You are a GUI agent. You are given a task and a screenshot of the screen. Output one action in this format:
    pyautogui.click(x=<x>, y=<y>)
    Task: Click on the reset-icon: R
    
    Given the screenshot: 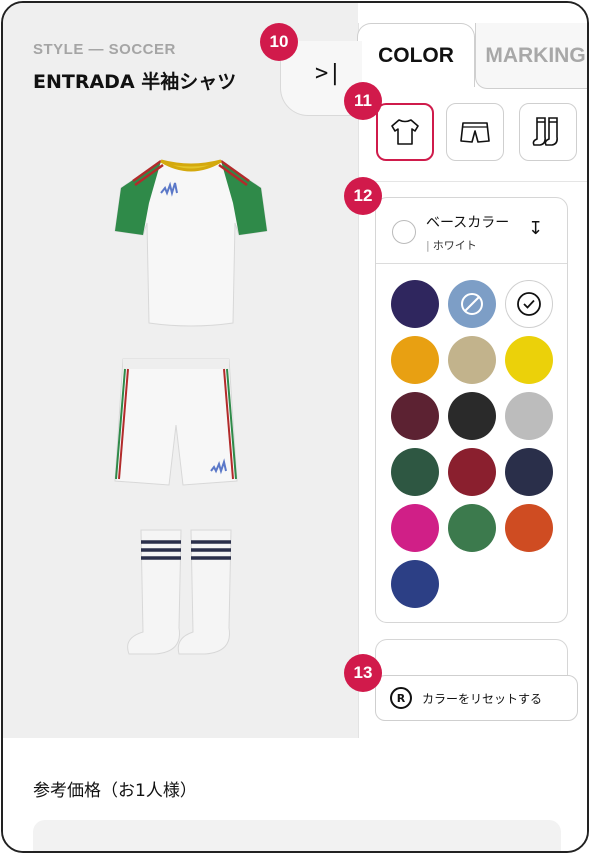 What is the action you would take?
    pyautogui.click(x=401, y=698)
    